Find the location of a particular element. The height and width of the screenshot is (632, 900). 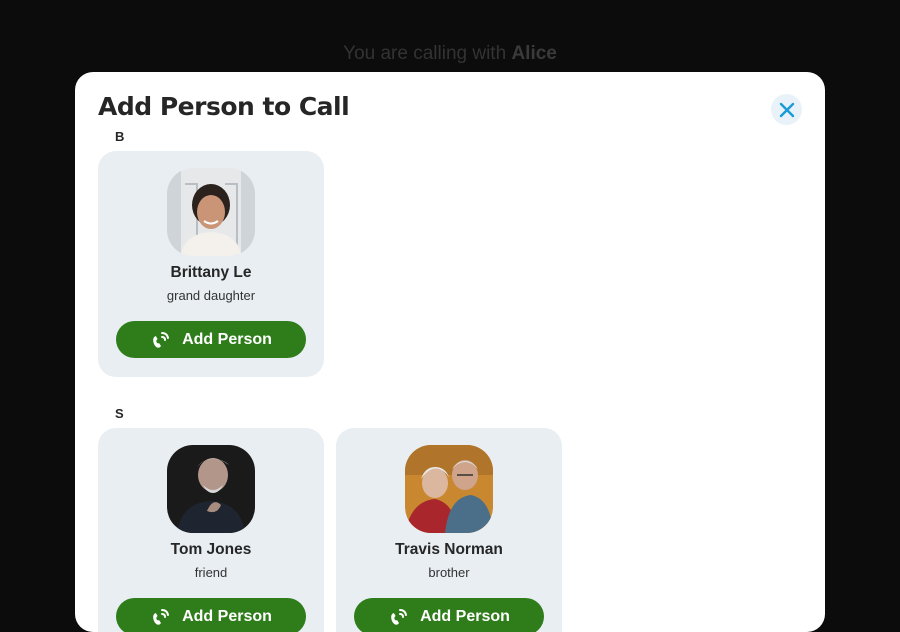

contact-relation: grand daughter is located at coordinates (211, 295).